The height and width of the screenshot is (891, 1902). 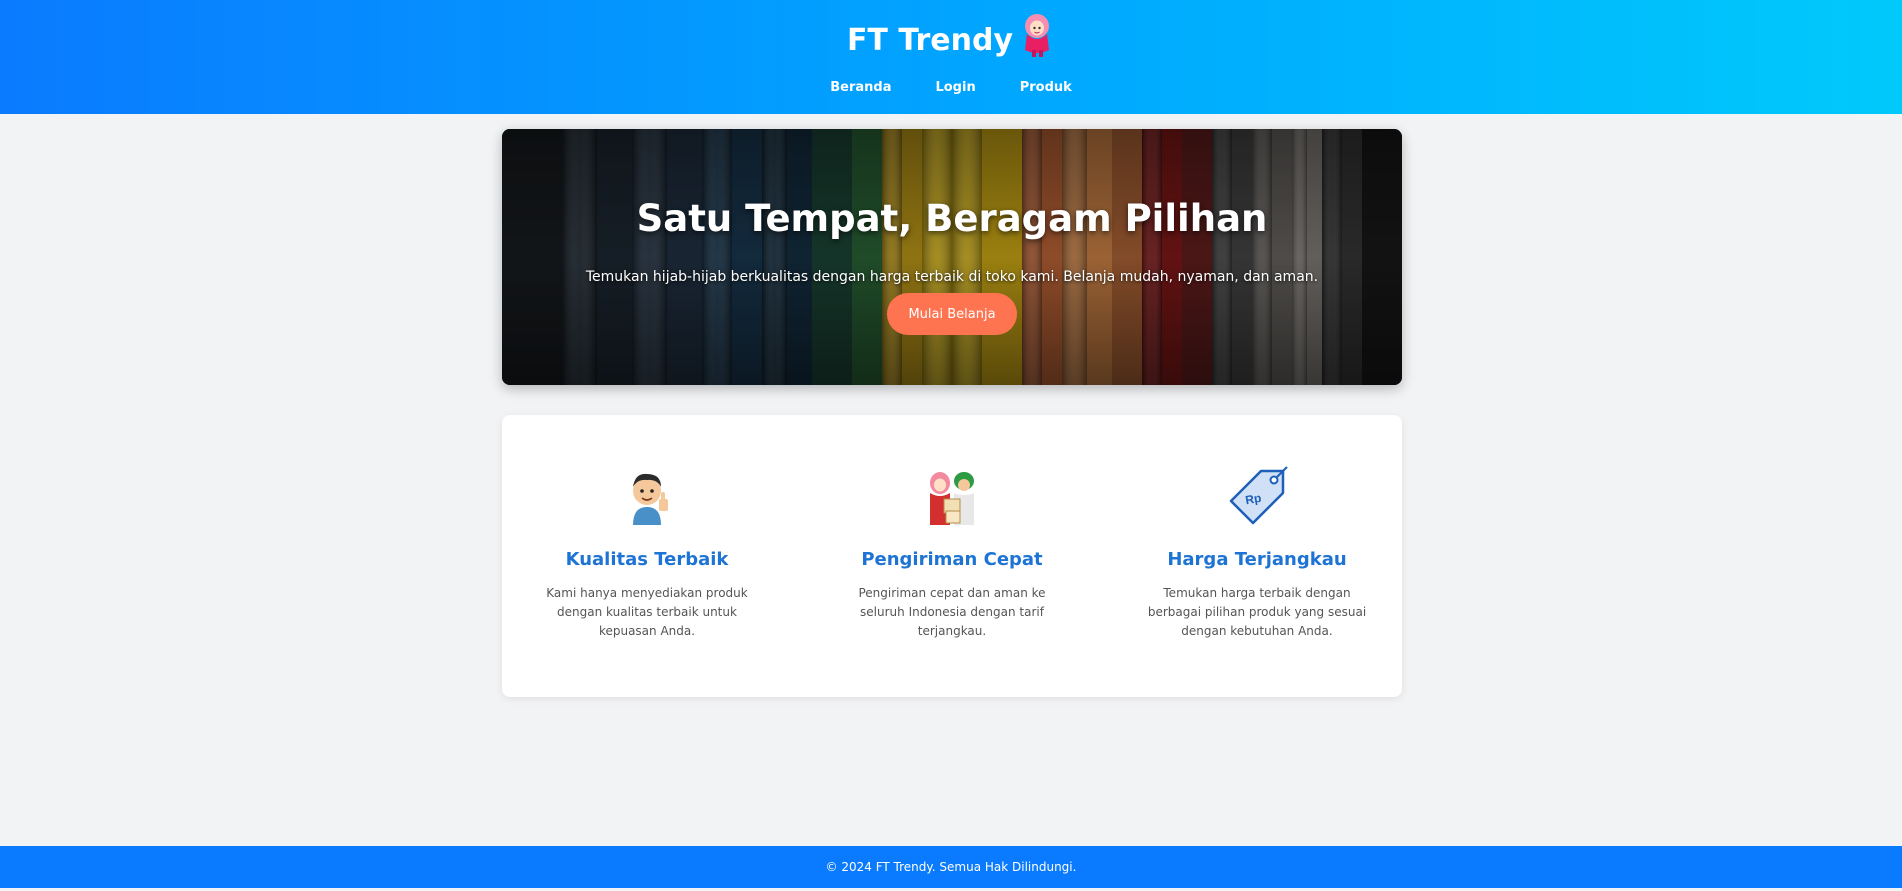 What do you see at coordinates (952, 498) in the screenshot?
I see `delivery-couriers-icon` at bounding box center [952, 498].